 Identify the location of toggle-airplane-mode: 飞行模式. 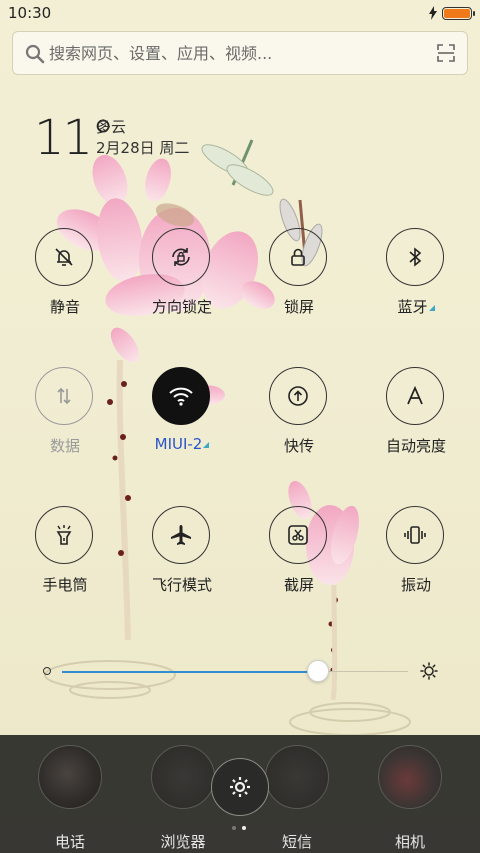
(182, 551).